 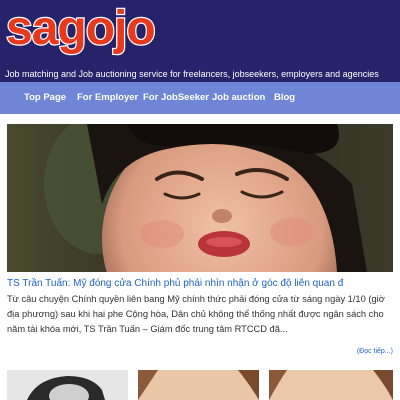 What do you see at coordinates (107, 98) in the screenshot?
I see `nav-for-employer: For Employer` at bounding box center [107, 98].